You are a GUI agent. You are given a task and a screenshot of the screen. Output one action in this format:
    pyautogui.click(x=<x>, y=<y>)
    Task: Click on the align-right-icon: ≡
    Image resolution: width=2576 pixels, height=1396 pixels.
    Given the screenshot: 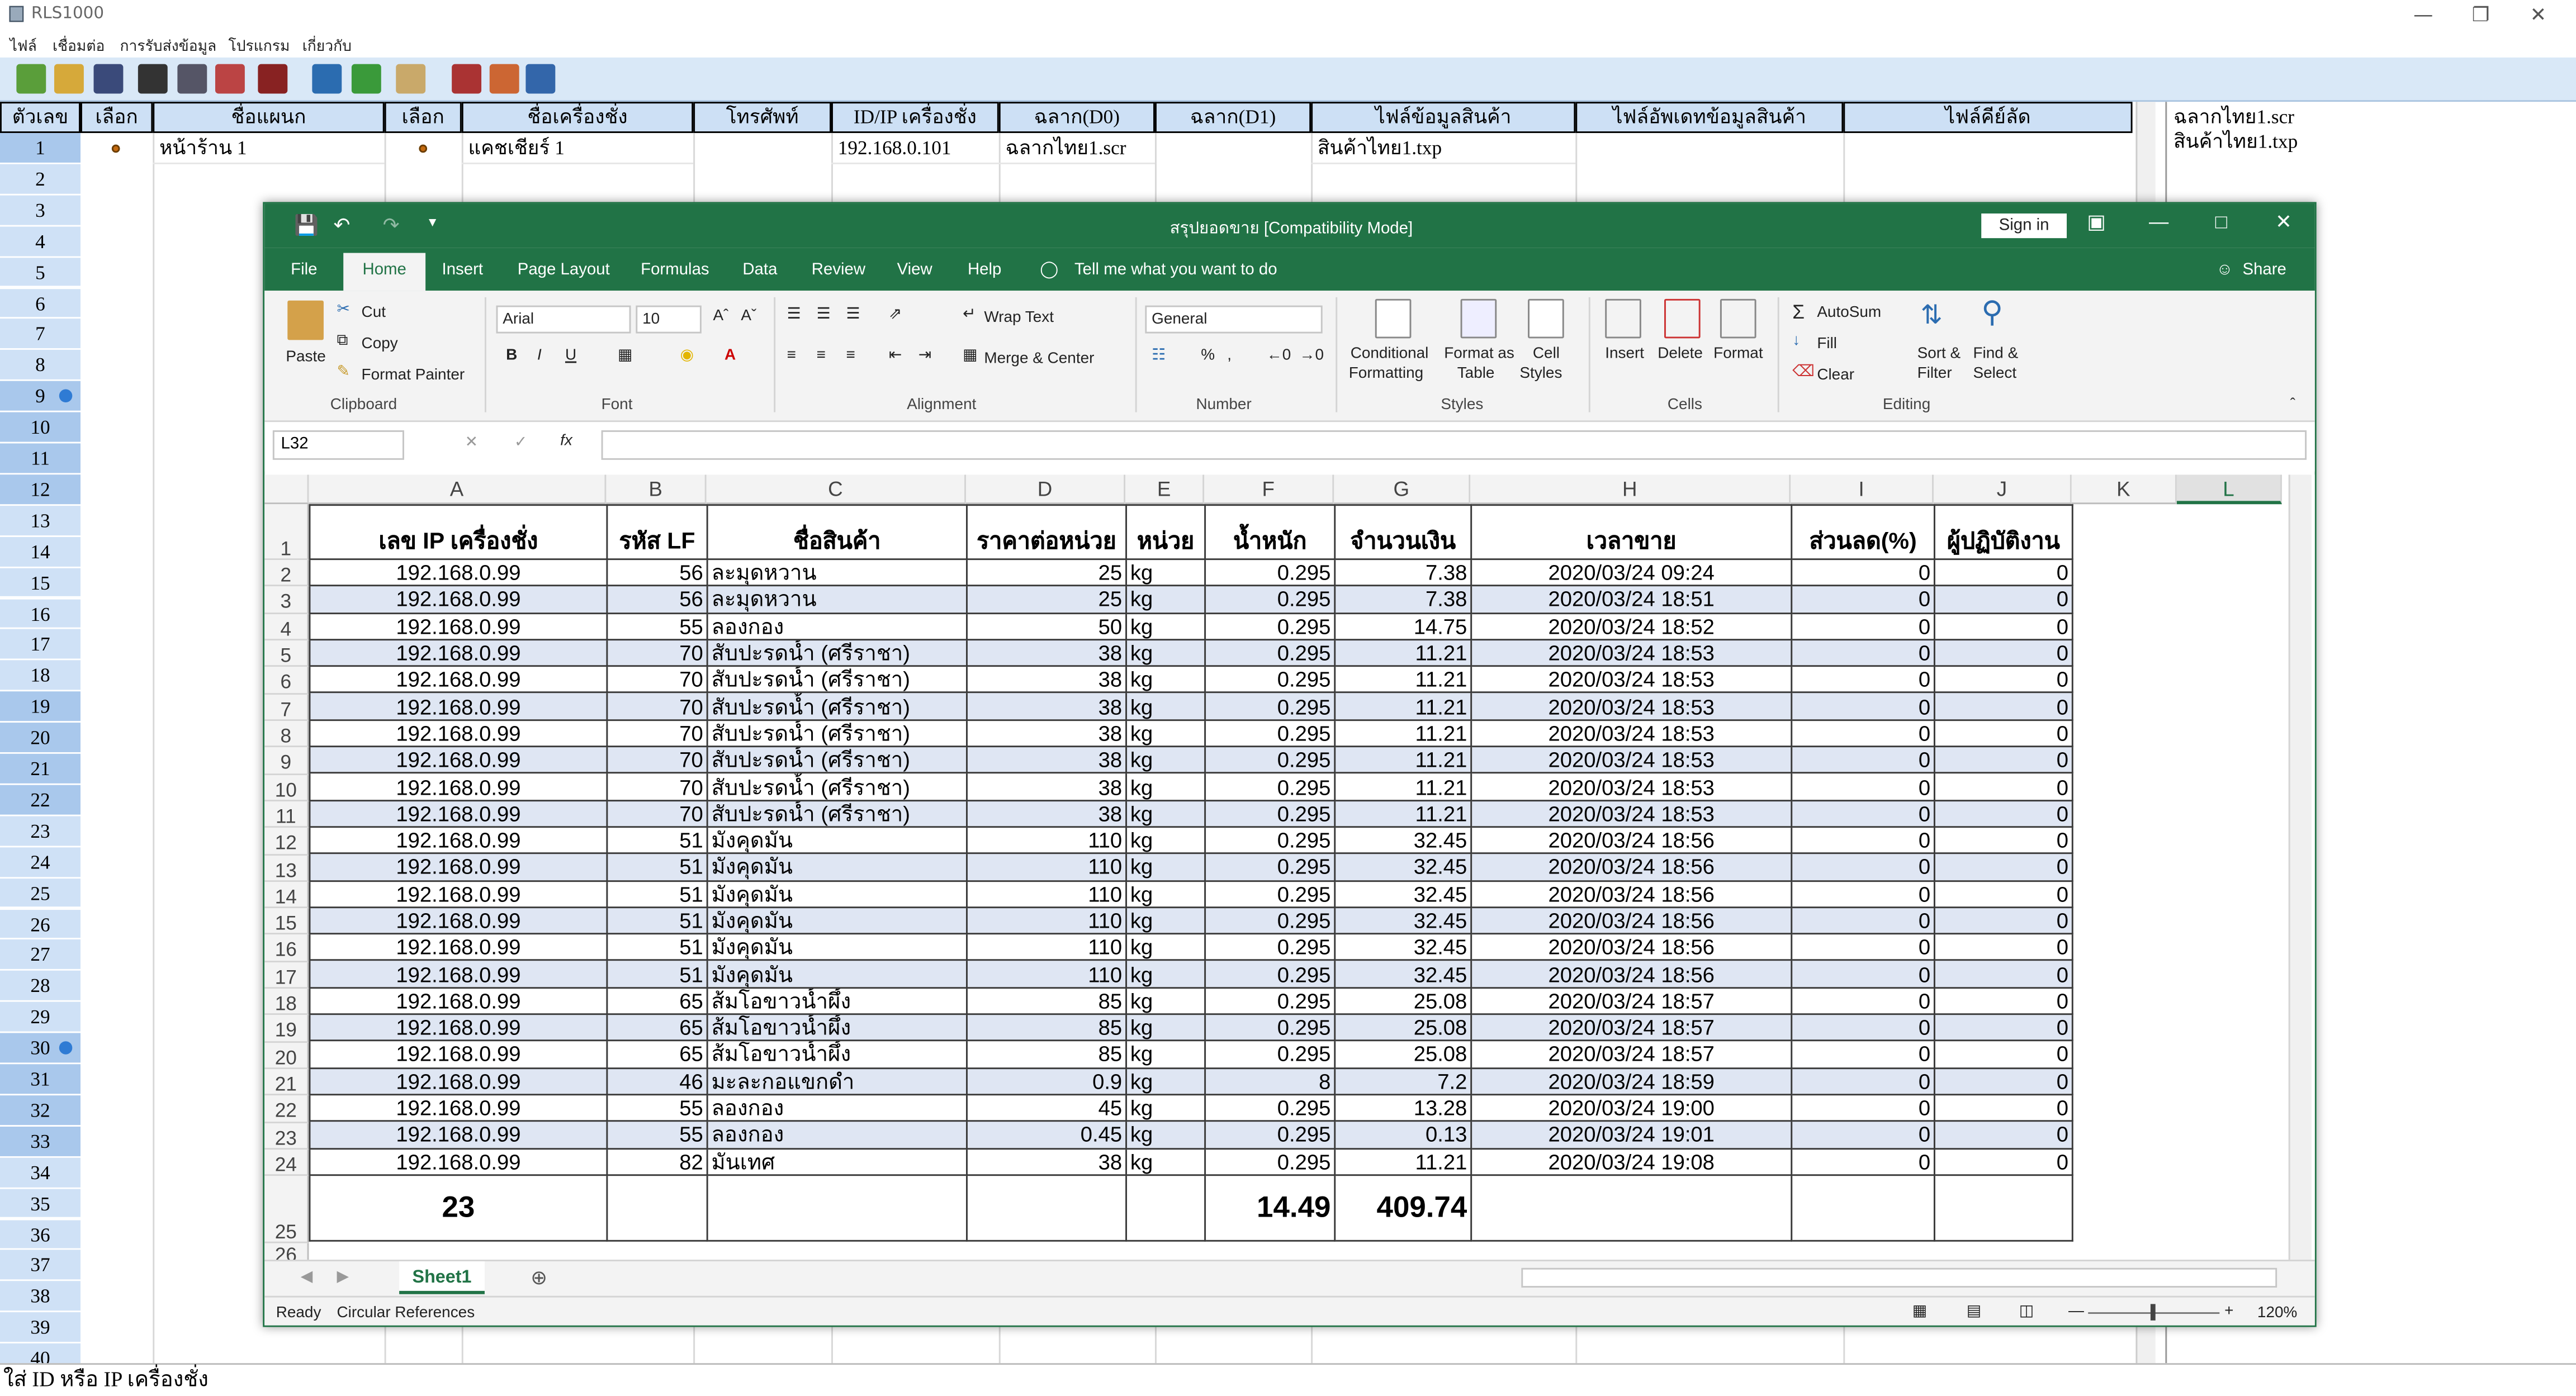 What is the action you would take?
    pyautogui.click(x=851, y=355)
    